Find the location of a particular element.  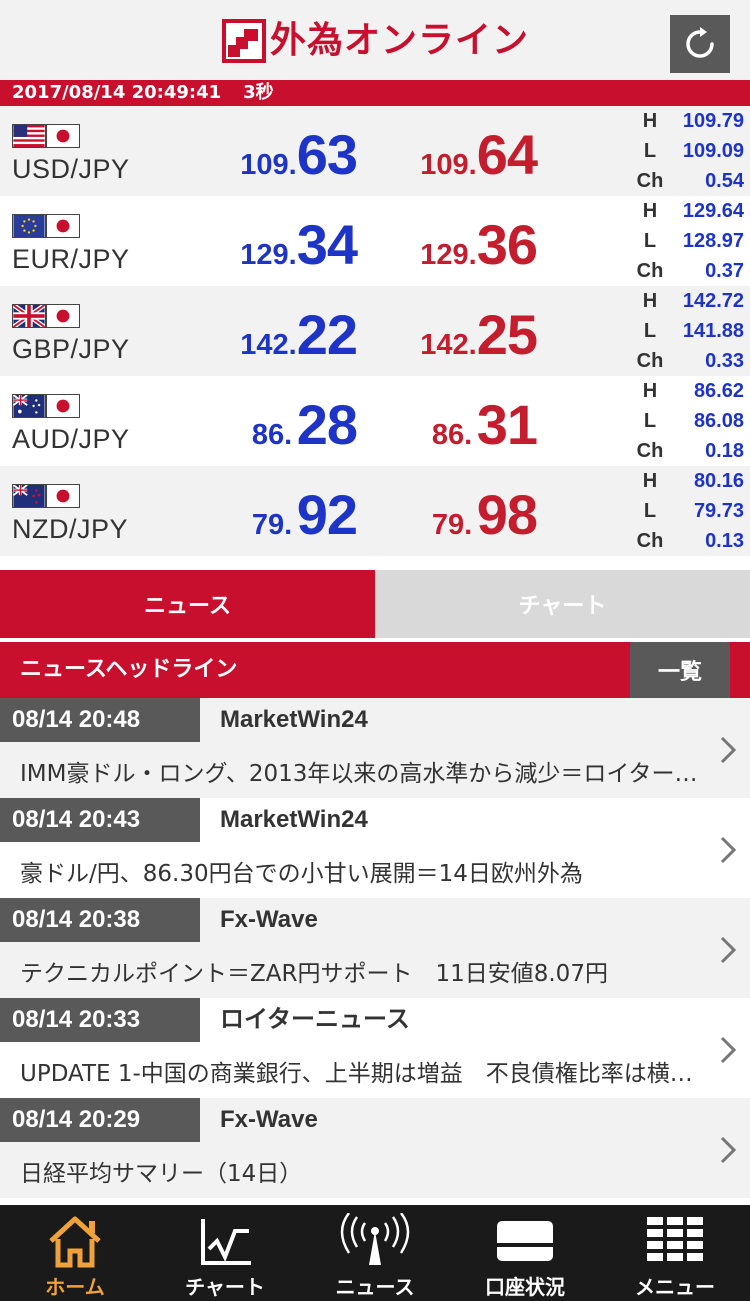

news-section-title: ニュースヘッドライン is located at coordinates (129, 669).